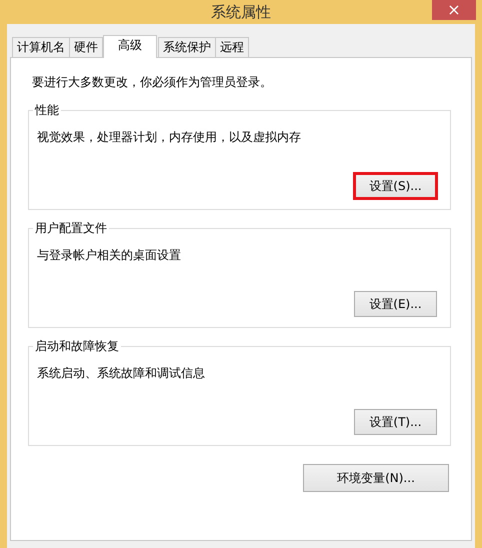  I want to click on window-title: 系统属性, so click(241, 12).